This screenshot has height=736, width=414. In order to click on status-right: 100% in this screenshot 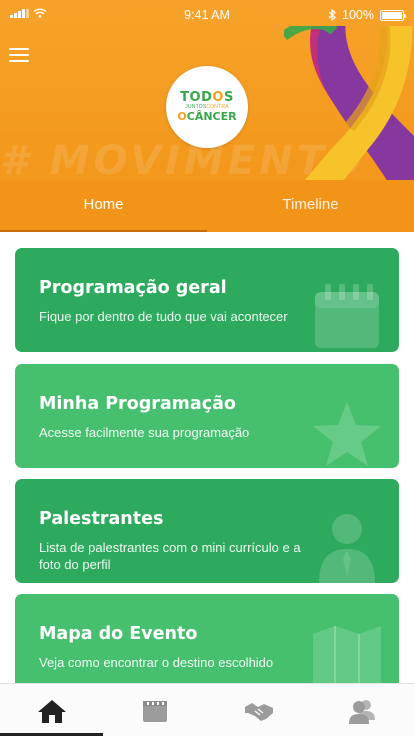, I will do `click(367, 15)`.